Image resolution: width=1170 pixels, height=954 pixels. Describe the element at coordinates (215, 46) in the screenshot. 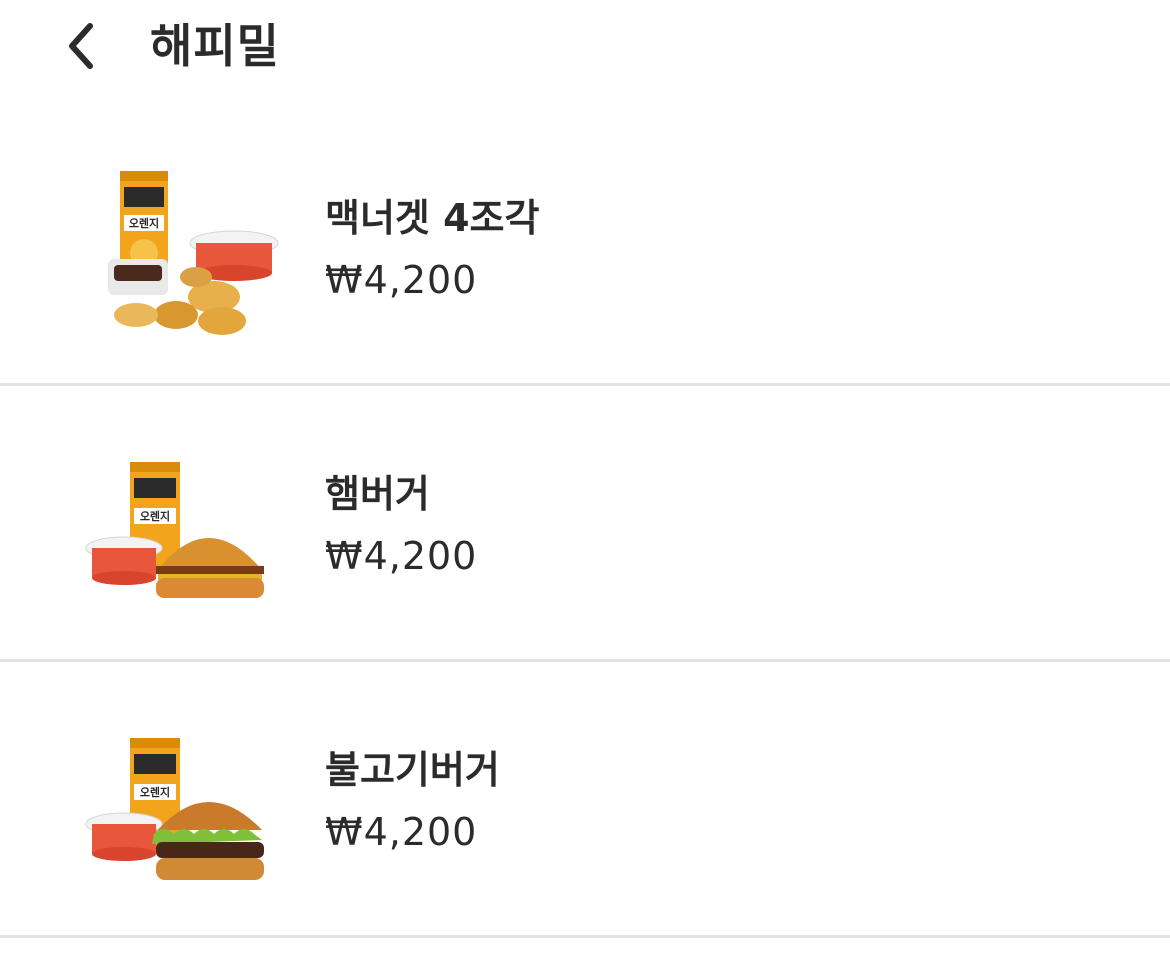

I see `page-title: 해피밀` at that location.